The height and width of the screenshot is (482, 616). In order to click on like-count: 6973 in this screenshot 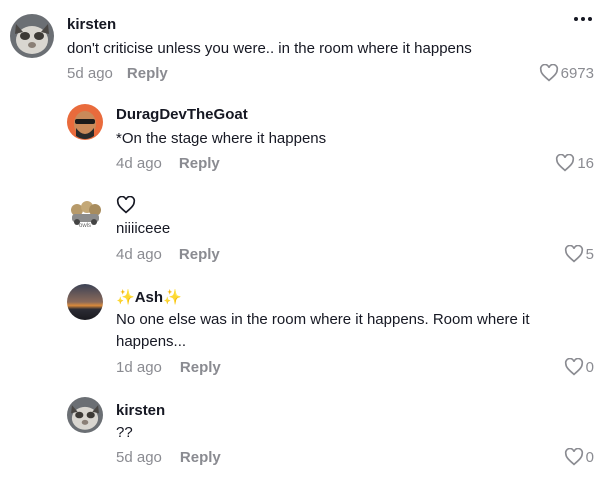, I will do `click(577, 73)`.